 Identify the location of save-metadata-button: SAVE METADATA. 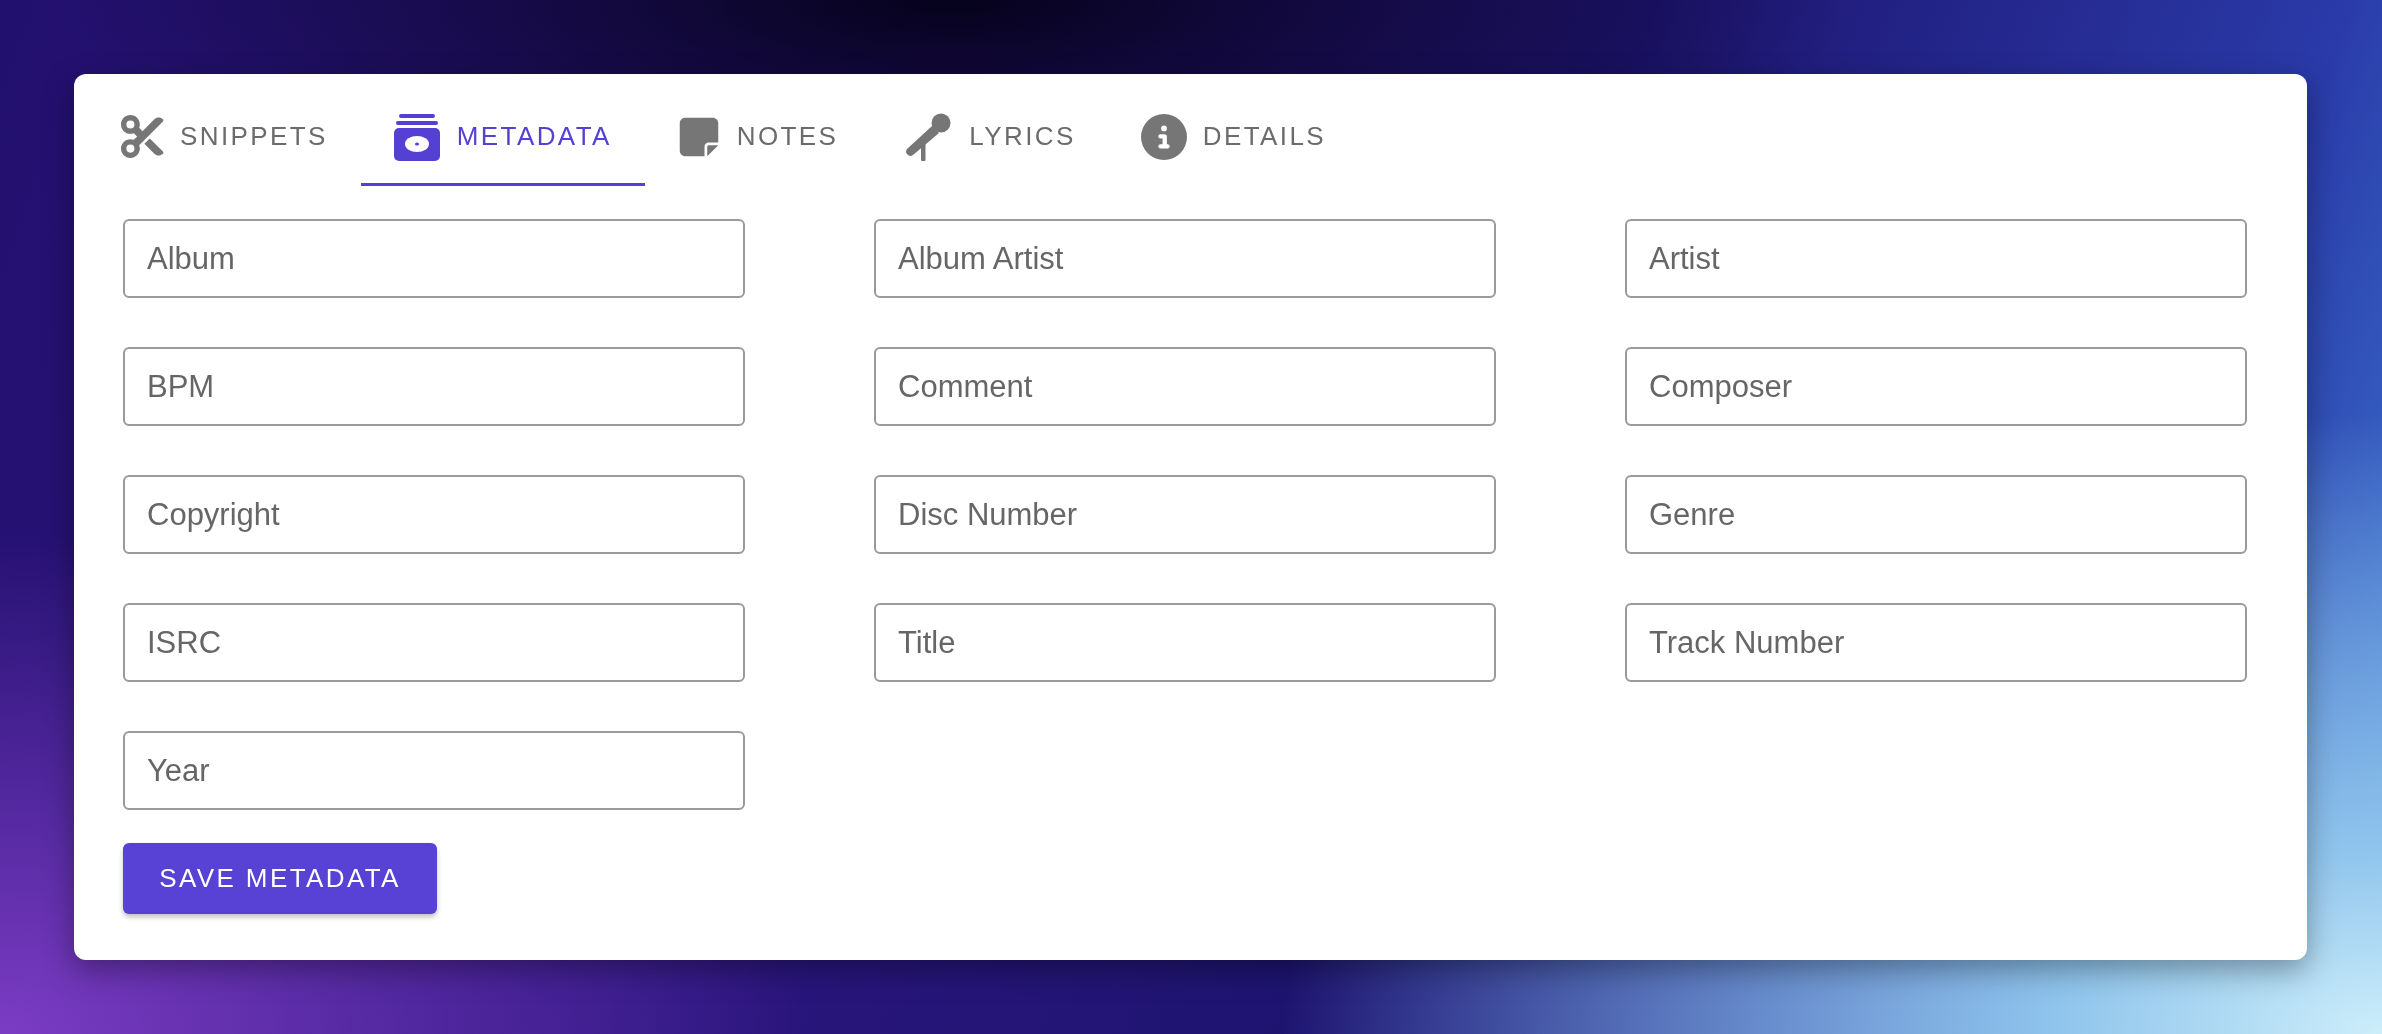
(280, 878).